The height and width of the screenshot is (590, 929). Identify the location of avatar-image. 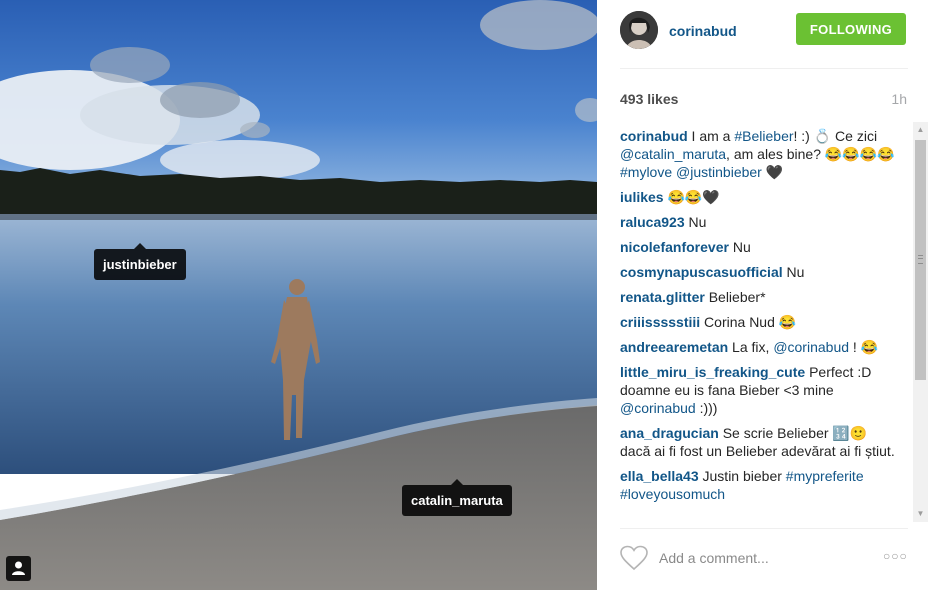
(639, 30).